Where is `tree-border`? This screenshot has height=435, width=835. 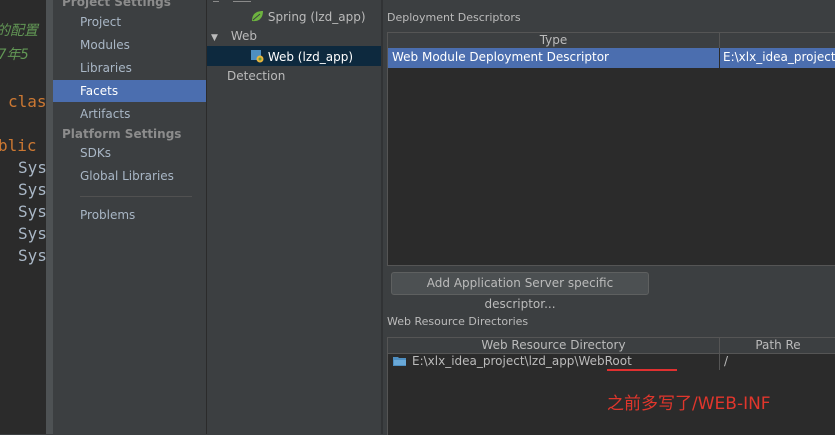
tree-border is located at coordinates (382, 217).